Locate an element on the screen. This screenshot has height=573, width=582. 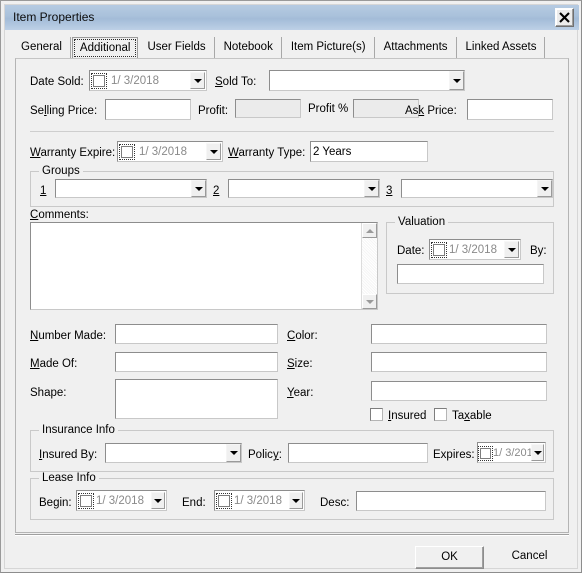
profit-input is located at coordinates (268, 108).